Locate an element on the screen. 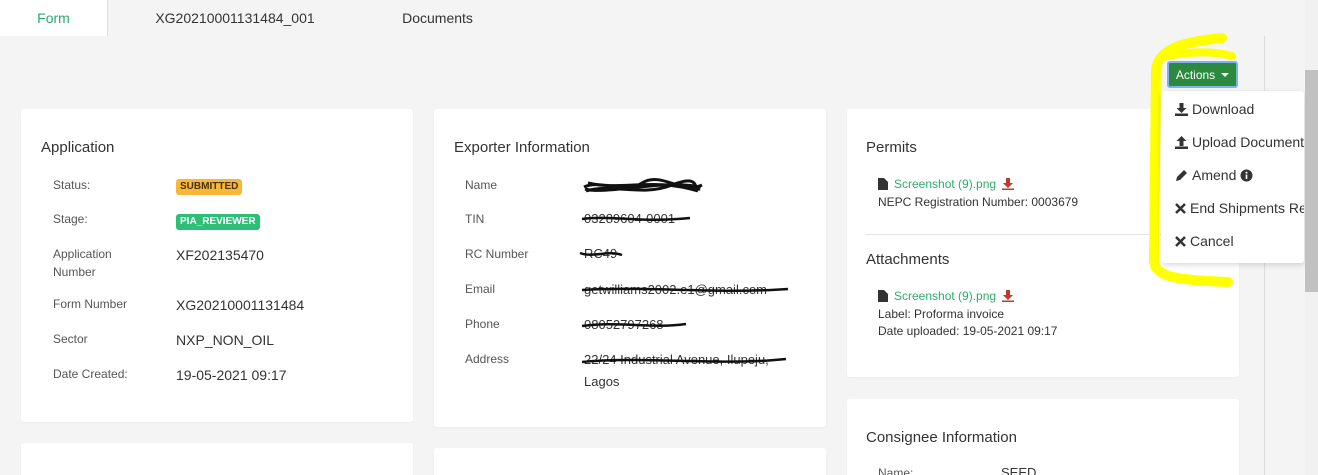  actions-dropdown-button: Actions is located at coordinates (1202, 74).